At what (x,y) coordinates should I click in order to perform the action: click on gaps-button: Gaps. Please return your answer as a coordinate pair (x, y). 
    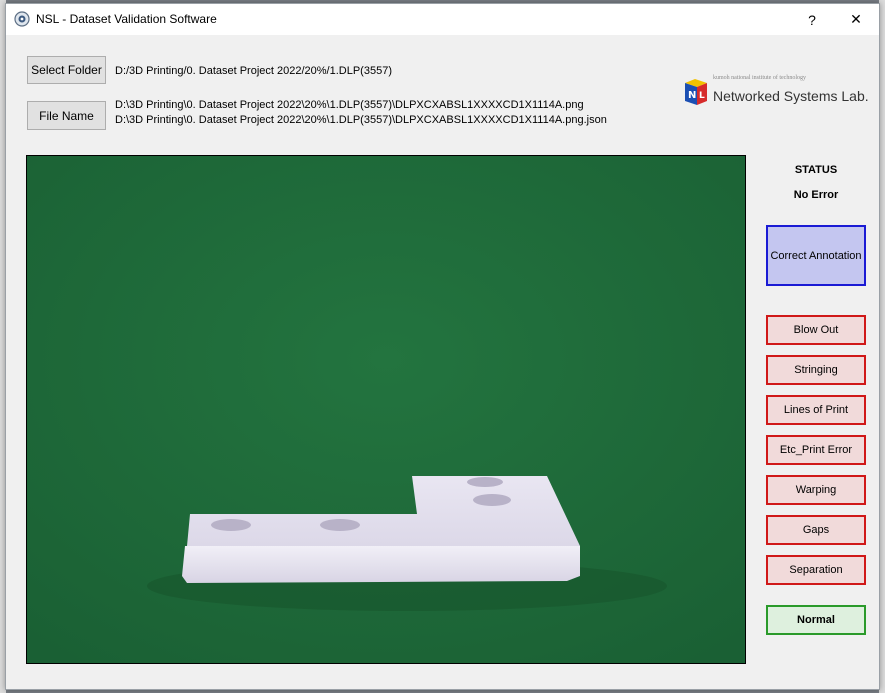
    Looking at the image, I should click on (816, 530).